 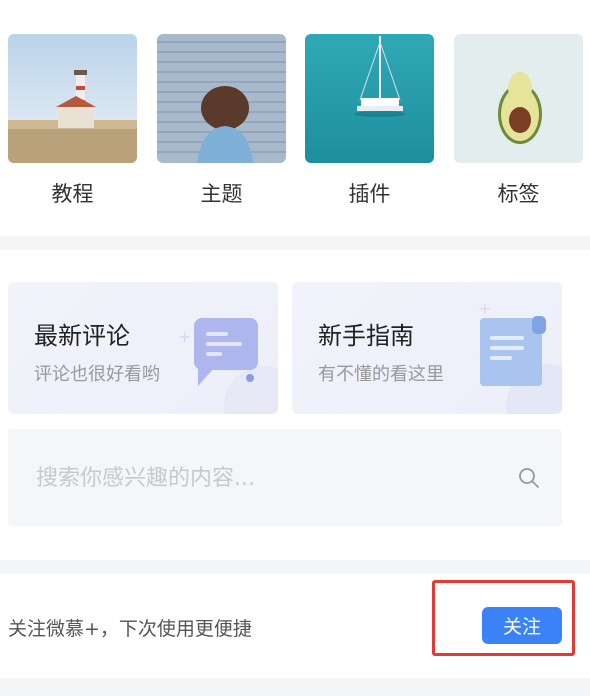 What do you see at coordinates (82, 336) in the screenshot?
I see `card-title: 最新评论` at bounding box center [82, 336].